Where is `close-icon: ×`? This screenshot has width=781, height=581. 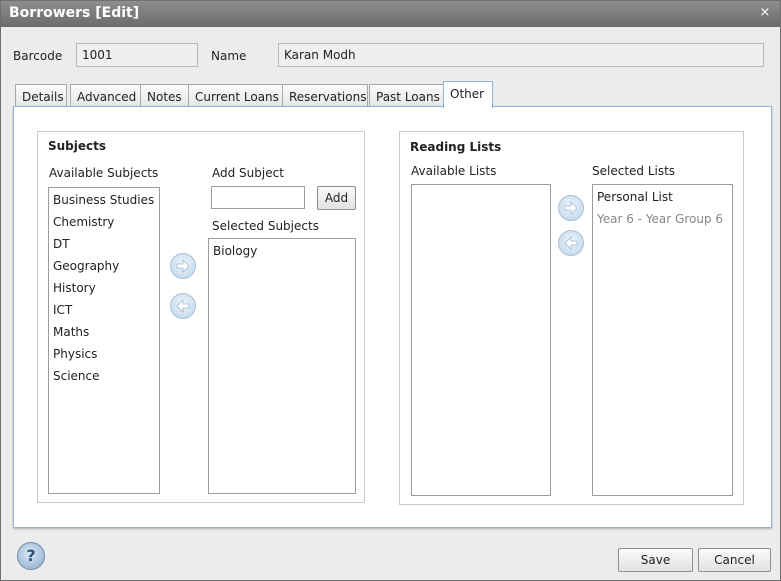
close-icon: × is located at coordinates (765, 13).